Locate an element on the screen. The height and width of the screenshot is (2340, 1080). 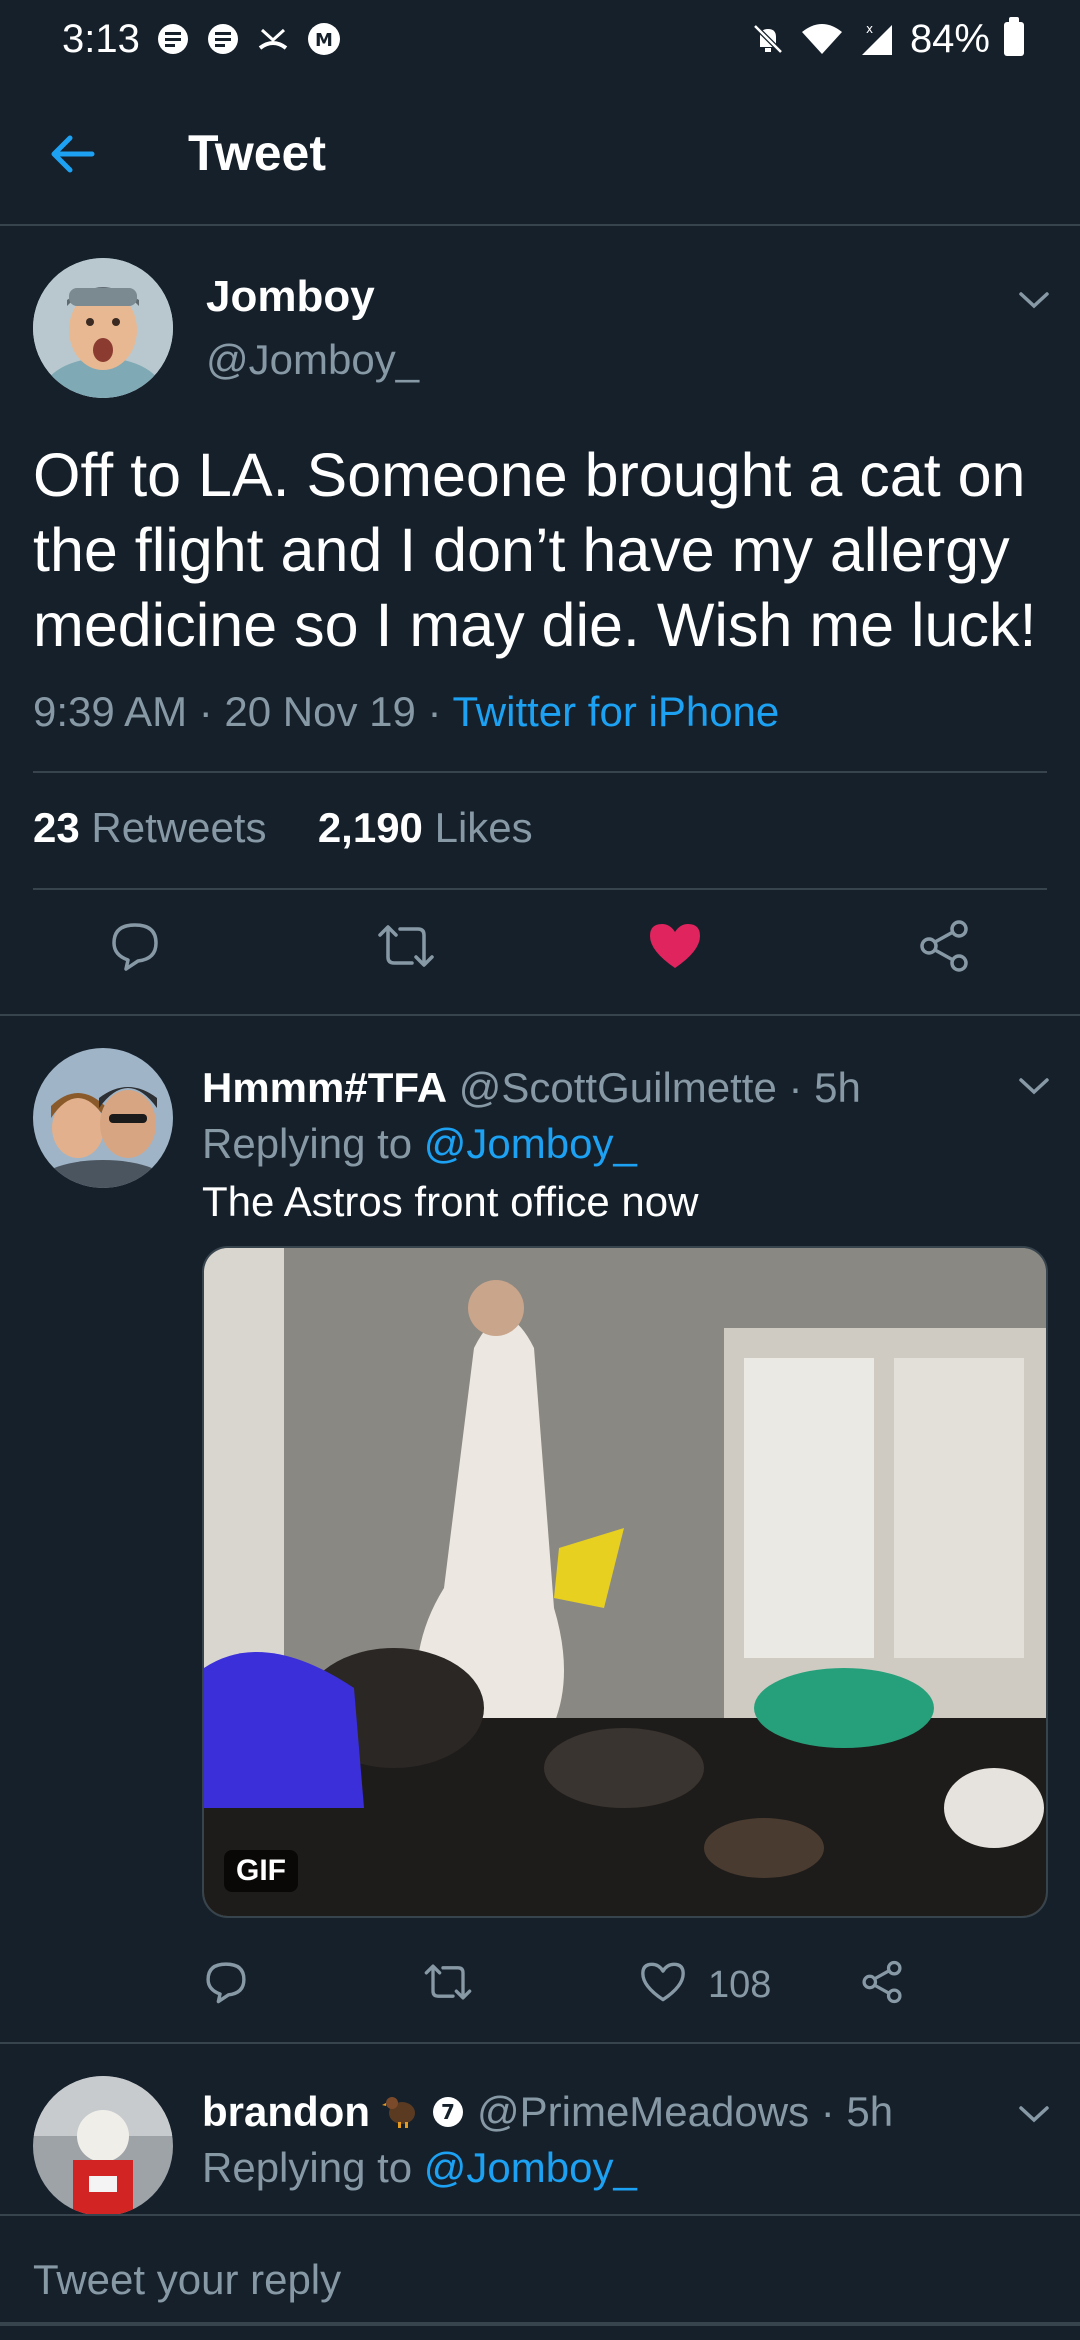
reply-header: Hmmm#TFA @ScottGuilmette · 5h is located at coordinates (531, 1088).